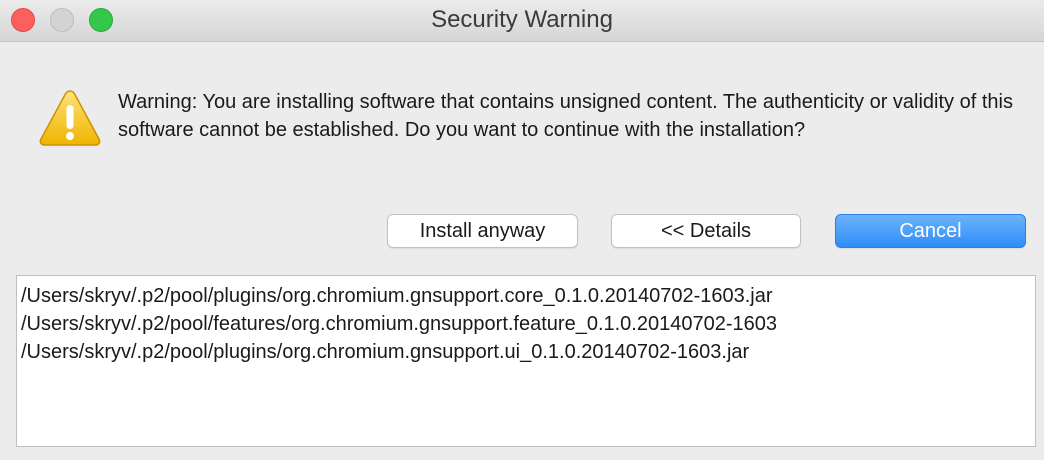 This screenshot has width=1044, height=460. What do you see at coordinates (930, 231) in the screenshot?
I see `cancel-button: Cancel` at bounding box center [930, 231].